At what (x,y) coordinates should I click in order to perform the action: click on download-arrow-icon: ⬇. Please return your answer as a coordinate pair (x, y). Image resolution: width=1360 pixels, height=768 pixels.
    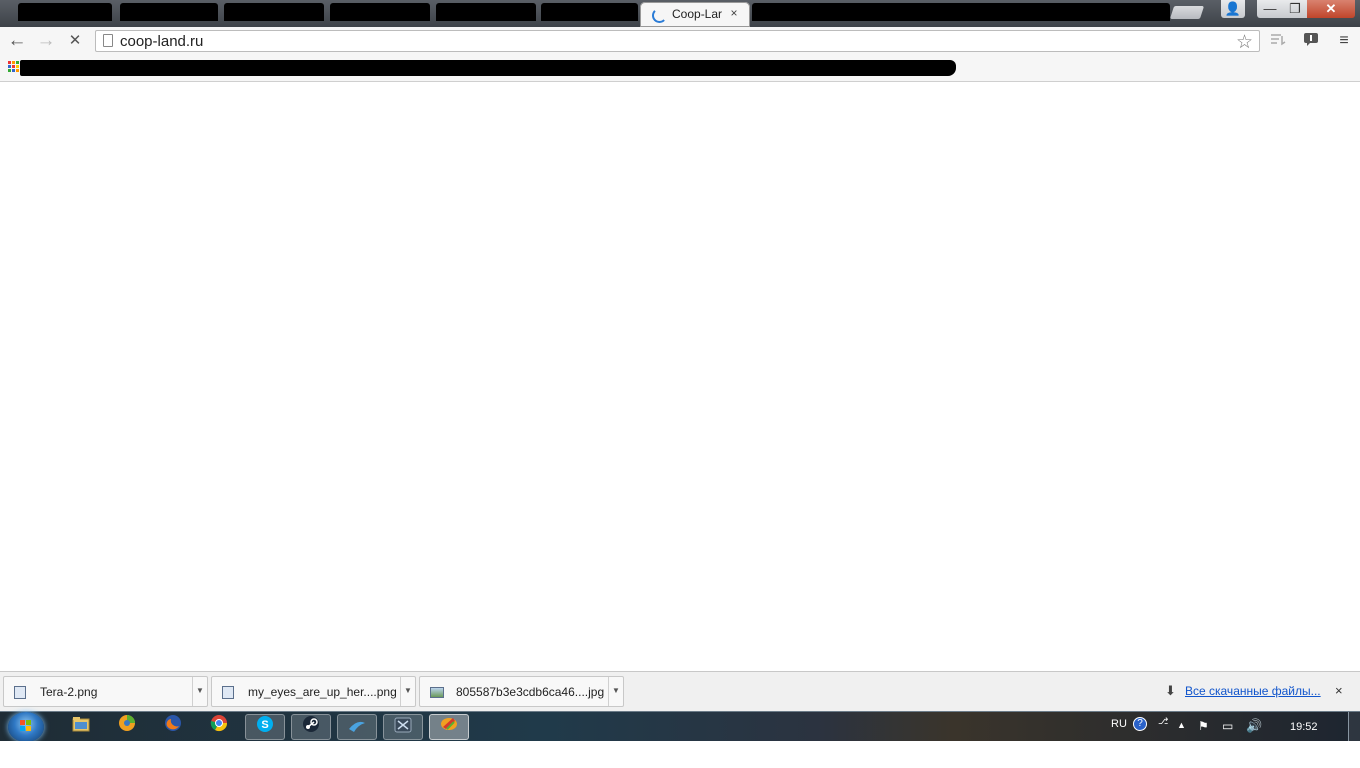
    Looking at the image, I should click on (1170, 690).